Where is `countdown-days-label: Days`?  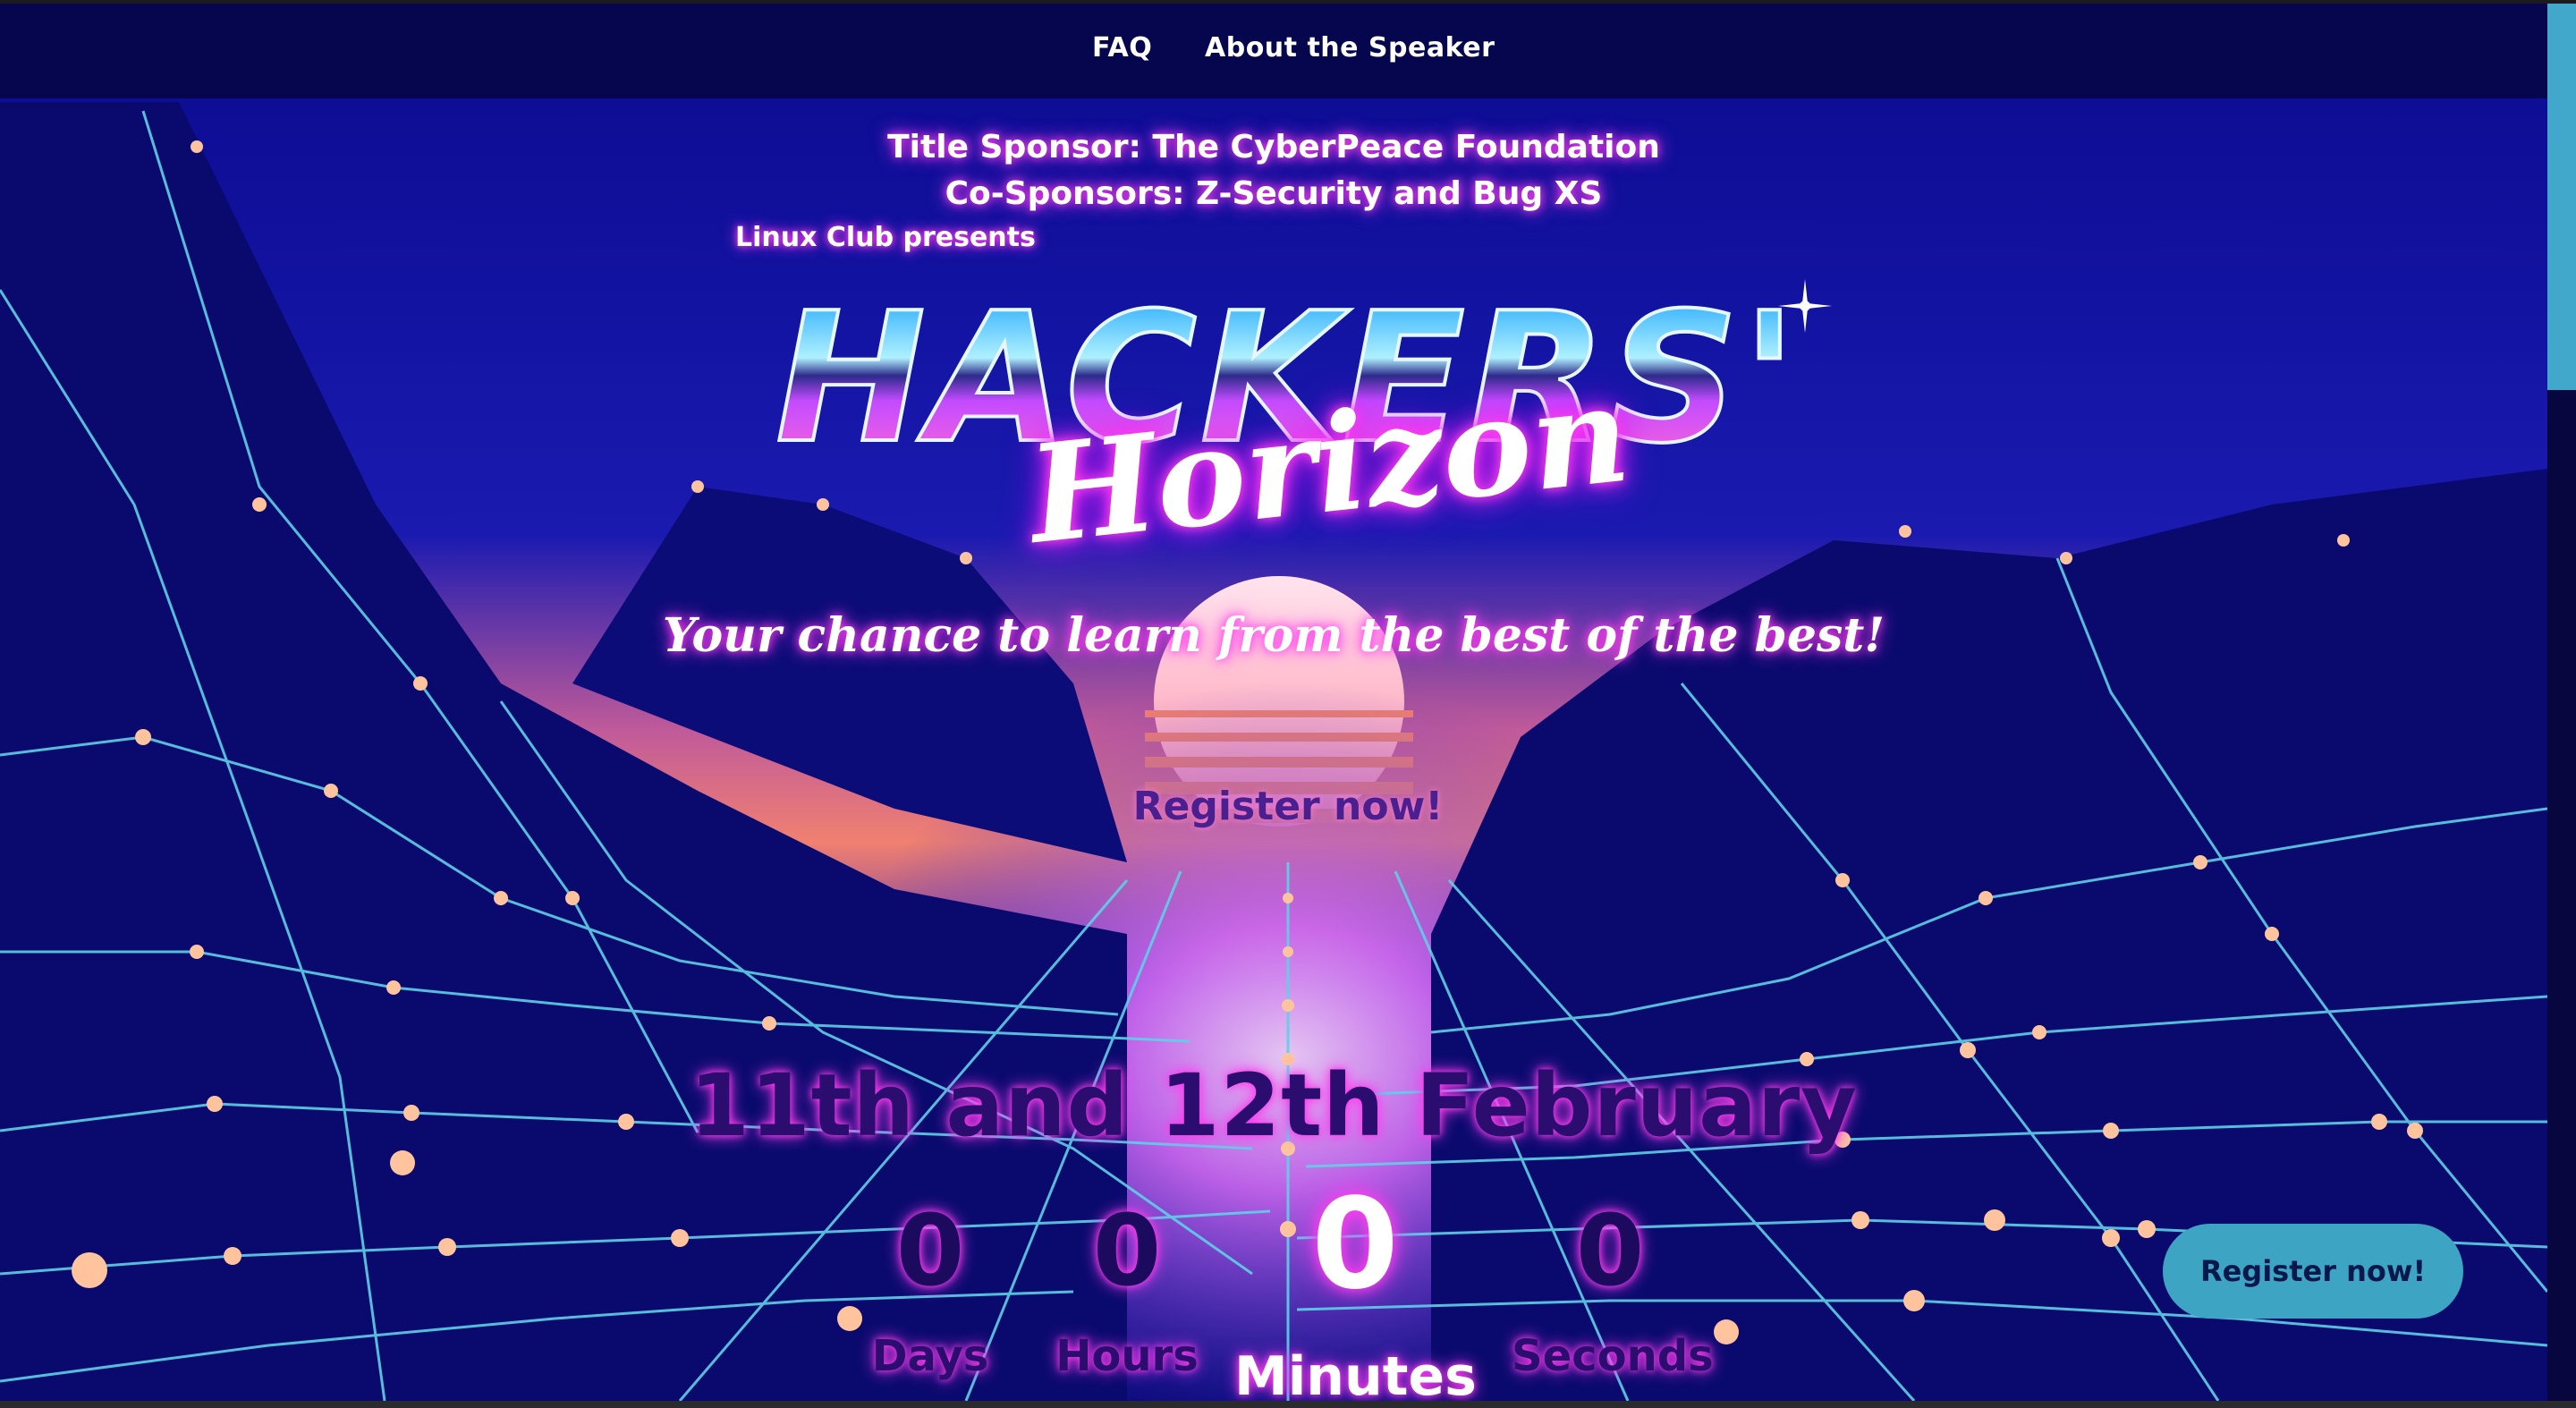
countdown-days-label: Days is located at coordinates (930, 1356).